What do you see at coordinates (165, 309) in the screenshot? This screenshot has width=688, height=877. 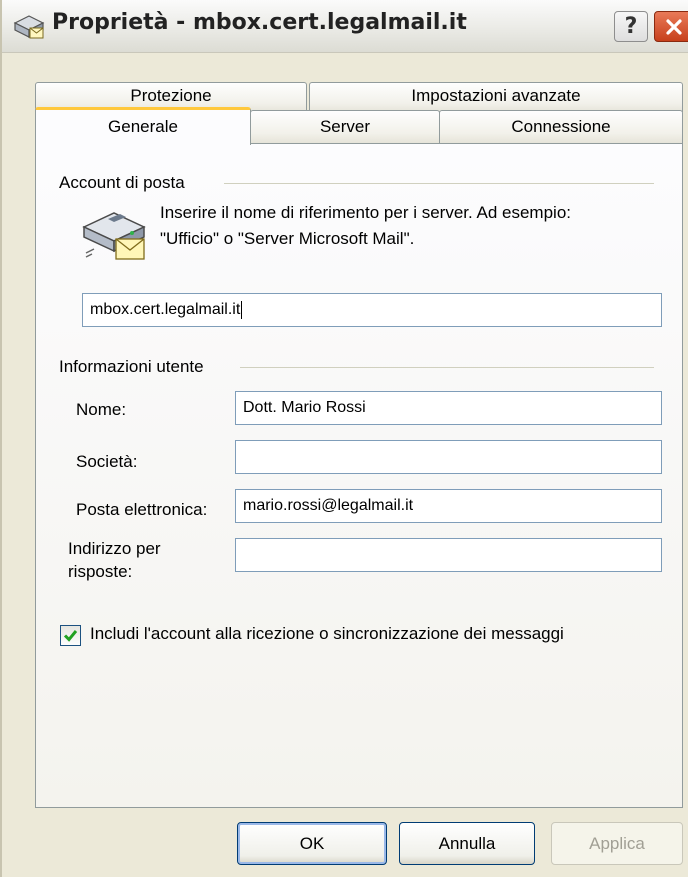 I see `account-name-value: mbox.cert.legalmail.it` at bounding box center [165, 309].